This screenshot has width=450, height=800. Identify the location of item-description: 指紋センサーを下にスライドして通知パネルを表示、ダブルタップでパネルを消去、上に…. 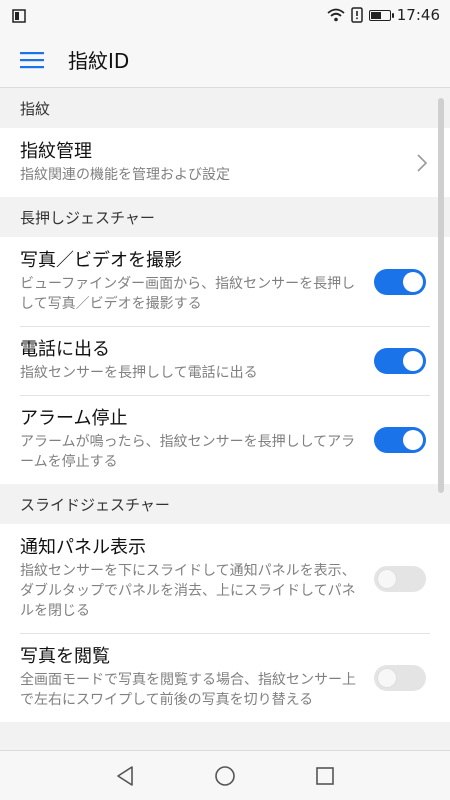
(188, 591).